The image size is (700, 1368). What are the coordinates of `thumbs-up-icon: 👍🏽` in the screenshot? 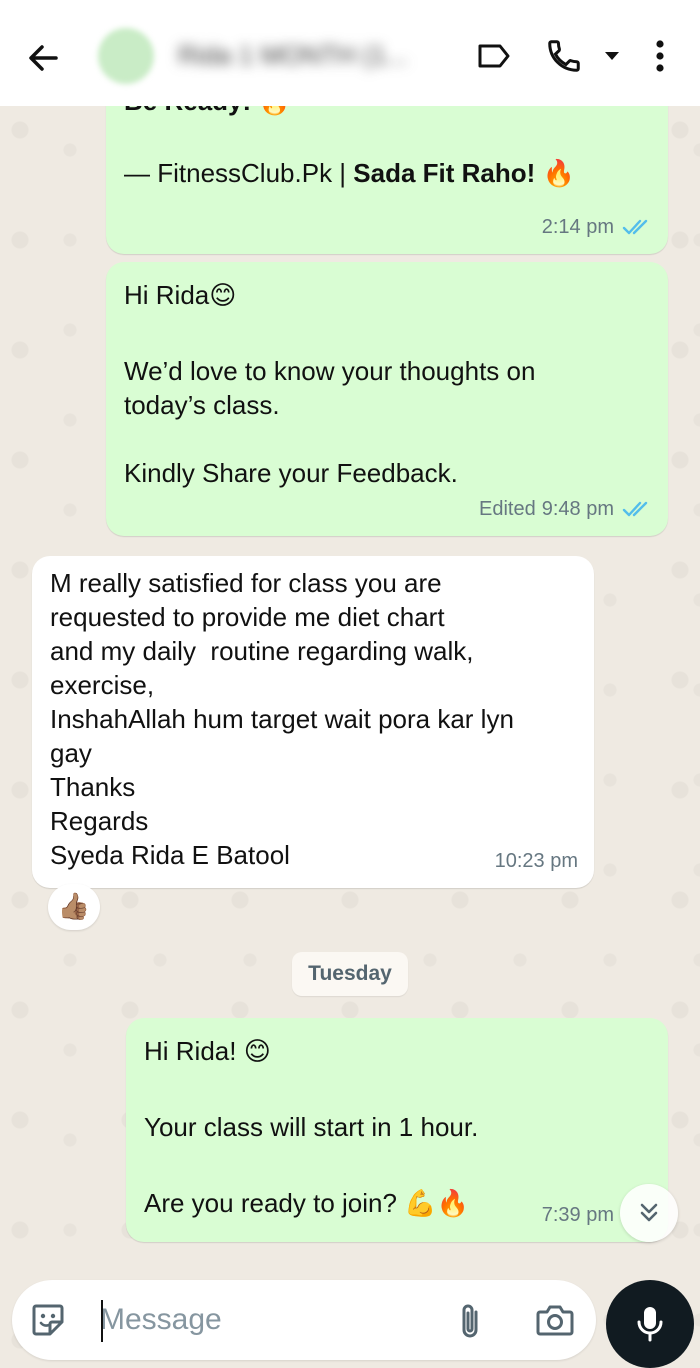 It's located at (74, 907).